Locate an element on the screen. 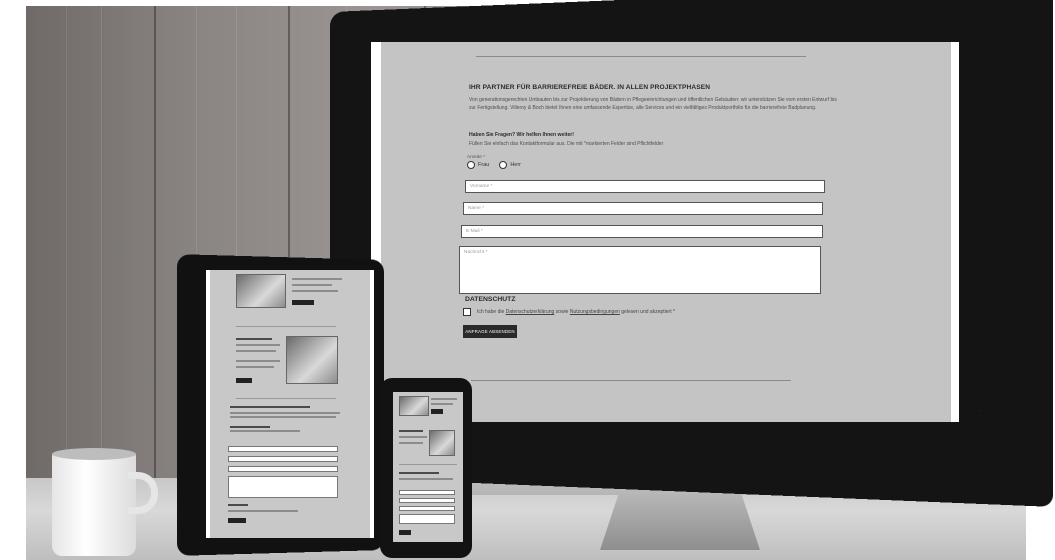  email-field: E-Mail * is located at coordinates (642, 231).